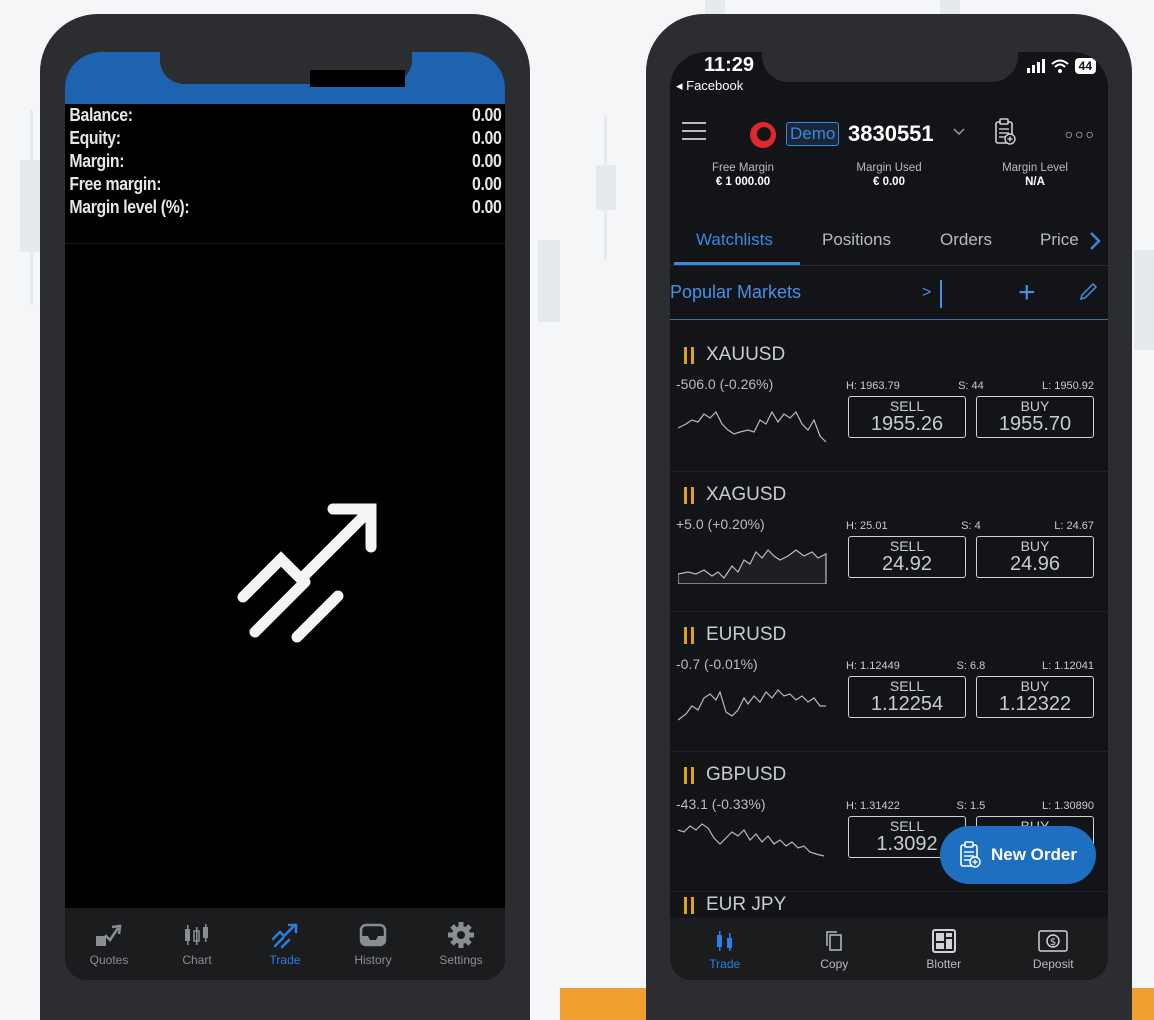 The image size is (1154, 1020). I want to click on hamburger-menu-icon, so click(694, 131).